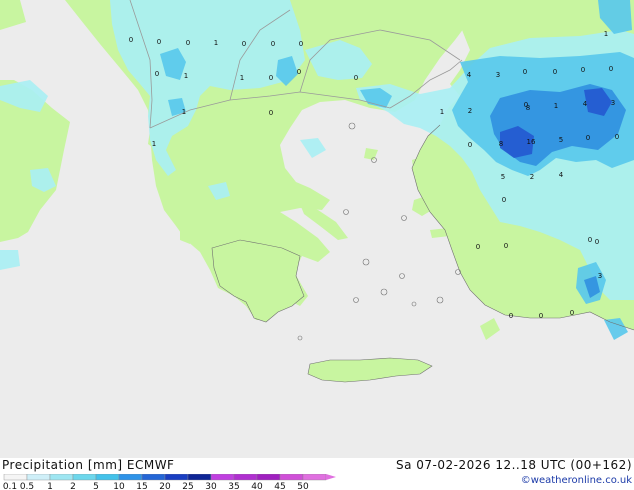  What do you see at coordinates (156, 486) in the screenshot?
I see `legend-ticks: 0.1 0.5 1 2 5 10 15 20 25 30 35 40 45 50` at bounding box center [156, 486].